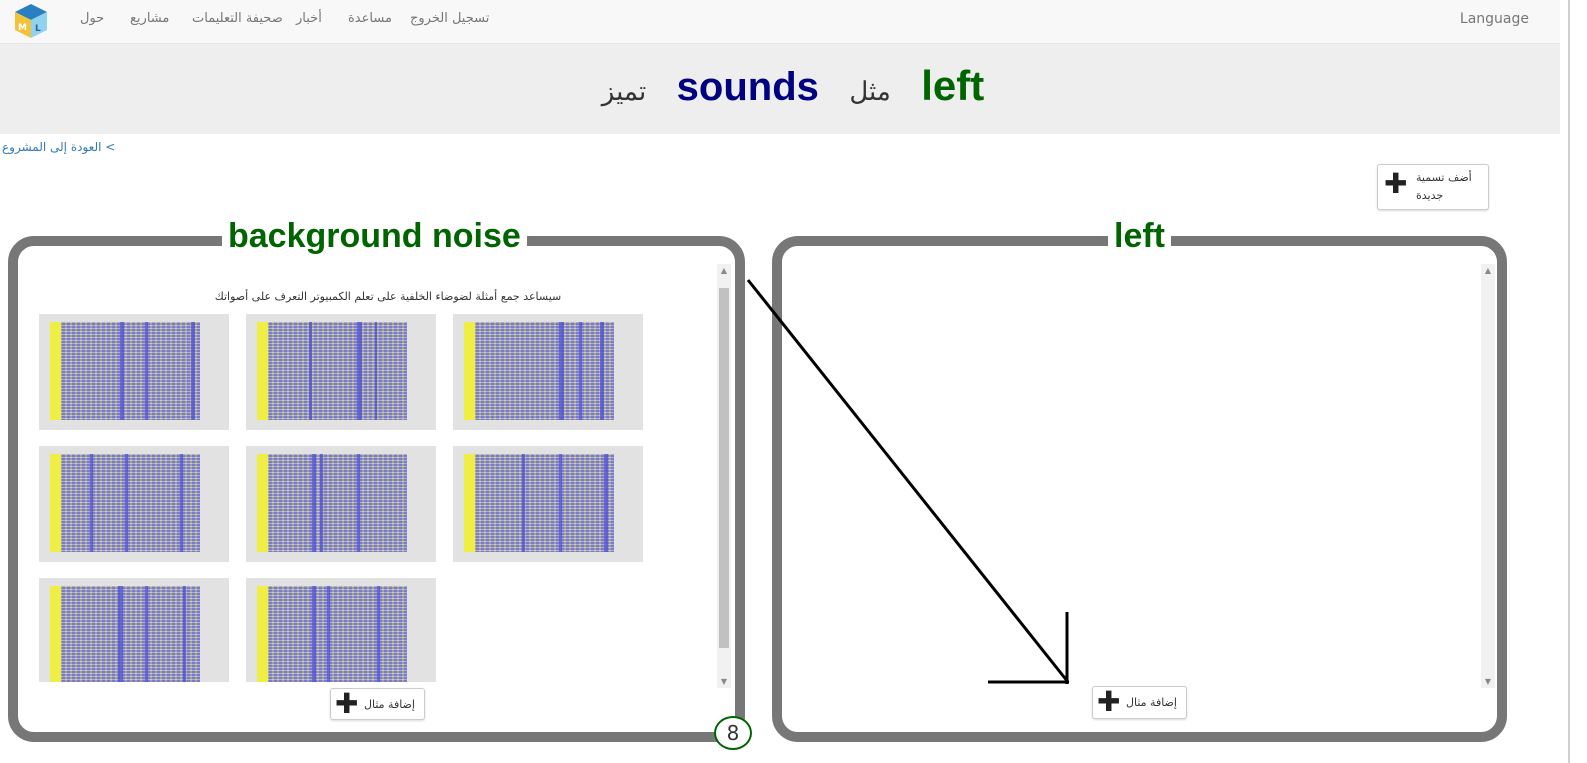 Image resolution: width=1587 pixels, height=763 pixels. What do you see at coordinates (1569, 381) in the screenshot?
I see `page-scrollbar-track` at bounding box center [1569, 381].